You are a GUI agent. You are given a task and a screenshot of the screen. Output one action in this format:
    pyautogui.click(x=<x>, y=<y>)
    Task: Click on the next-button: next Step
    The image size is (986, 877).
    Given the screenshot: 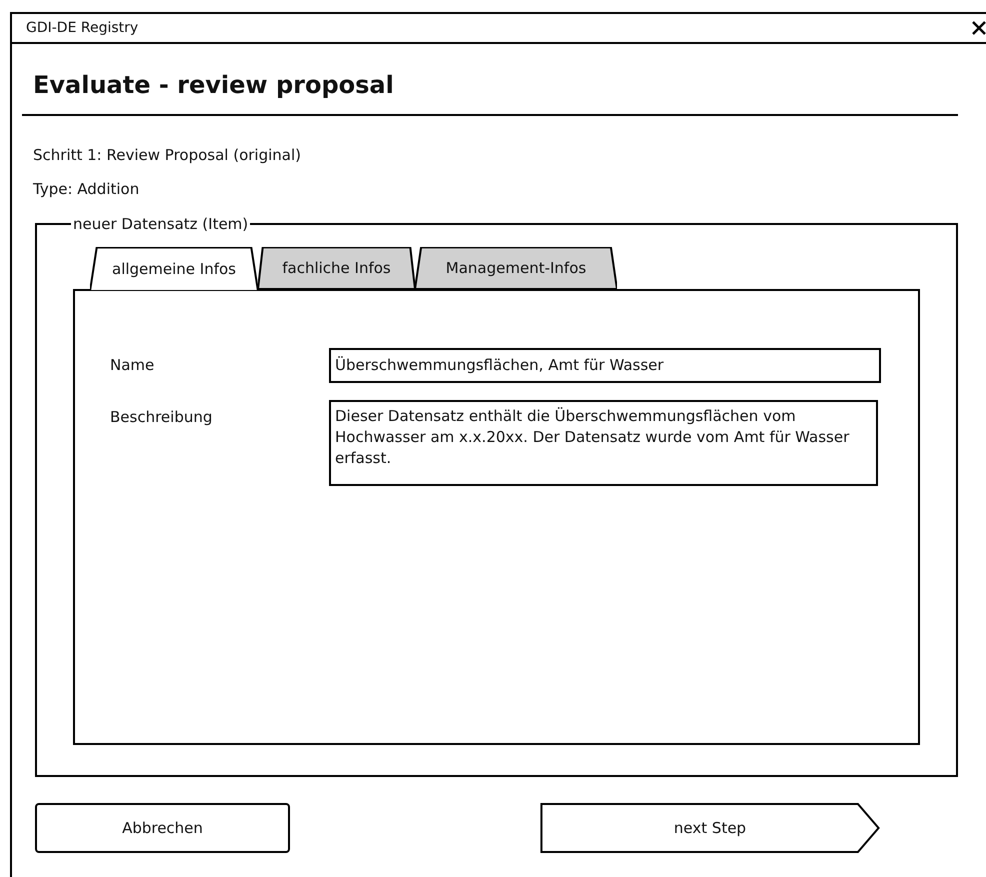 What is the action you would take?
    pyautogui.click(x=710, y=828)
    